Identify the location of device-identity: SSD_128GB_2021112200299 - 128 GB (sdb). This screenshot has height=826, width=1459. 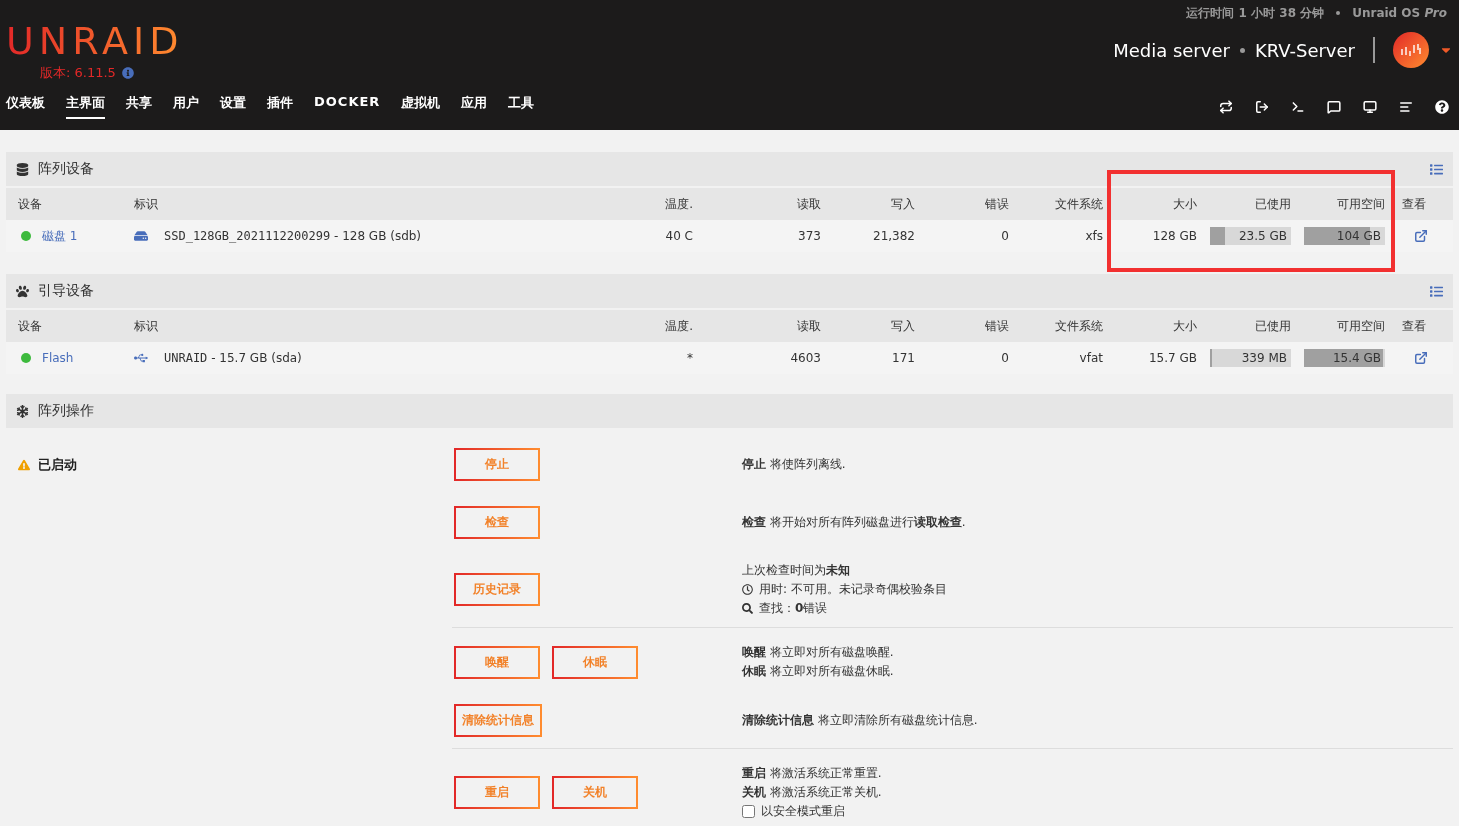
(293, 236).